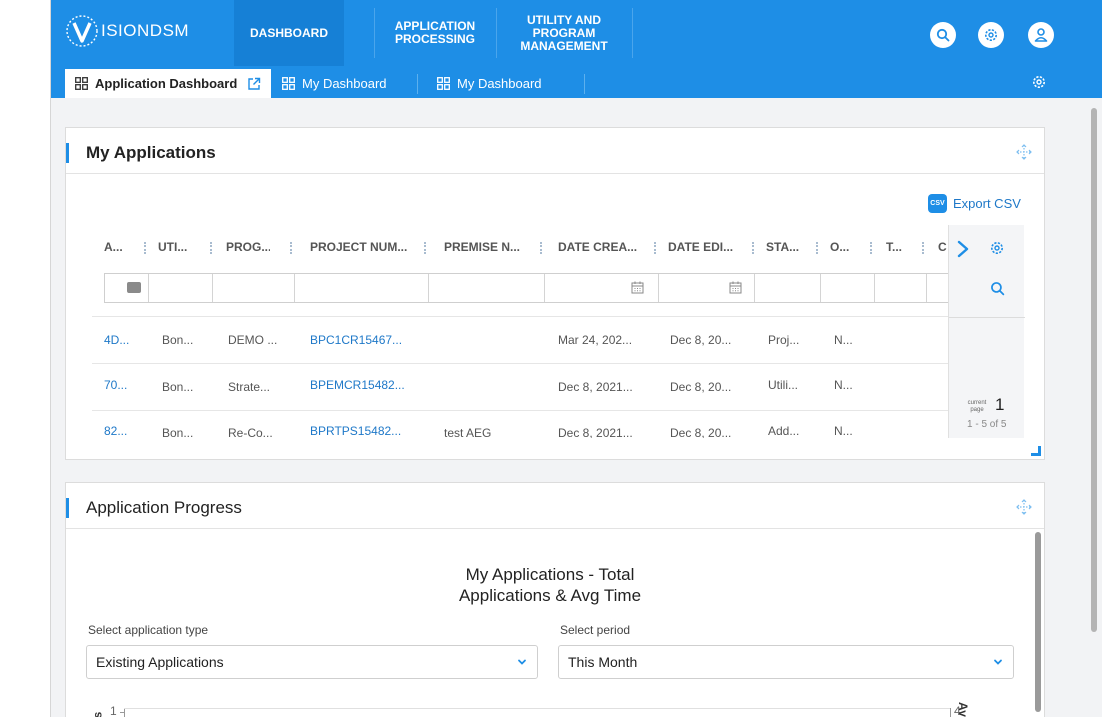 This screenshot has height=717, width=1102. What do you see at coordinates (974, 203) in the screenshot?
I see `export-csv-button: CSV Export CSV` at bounding box center [974, 203].